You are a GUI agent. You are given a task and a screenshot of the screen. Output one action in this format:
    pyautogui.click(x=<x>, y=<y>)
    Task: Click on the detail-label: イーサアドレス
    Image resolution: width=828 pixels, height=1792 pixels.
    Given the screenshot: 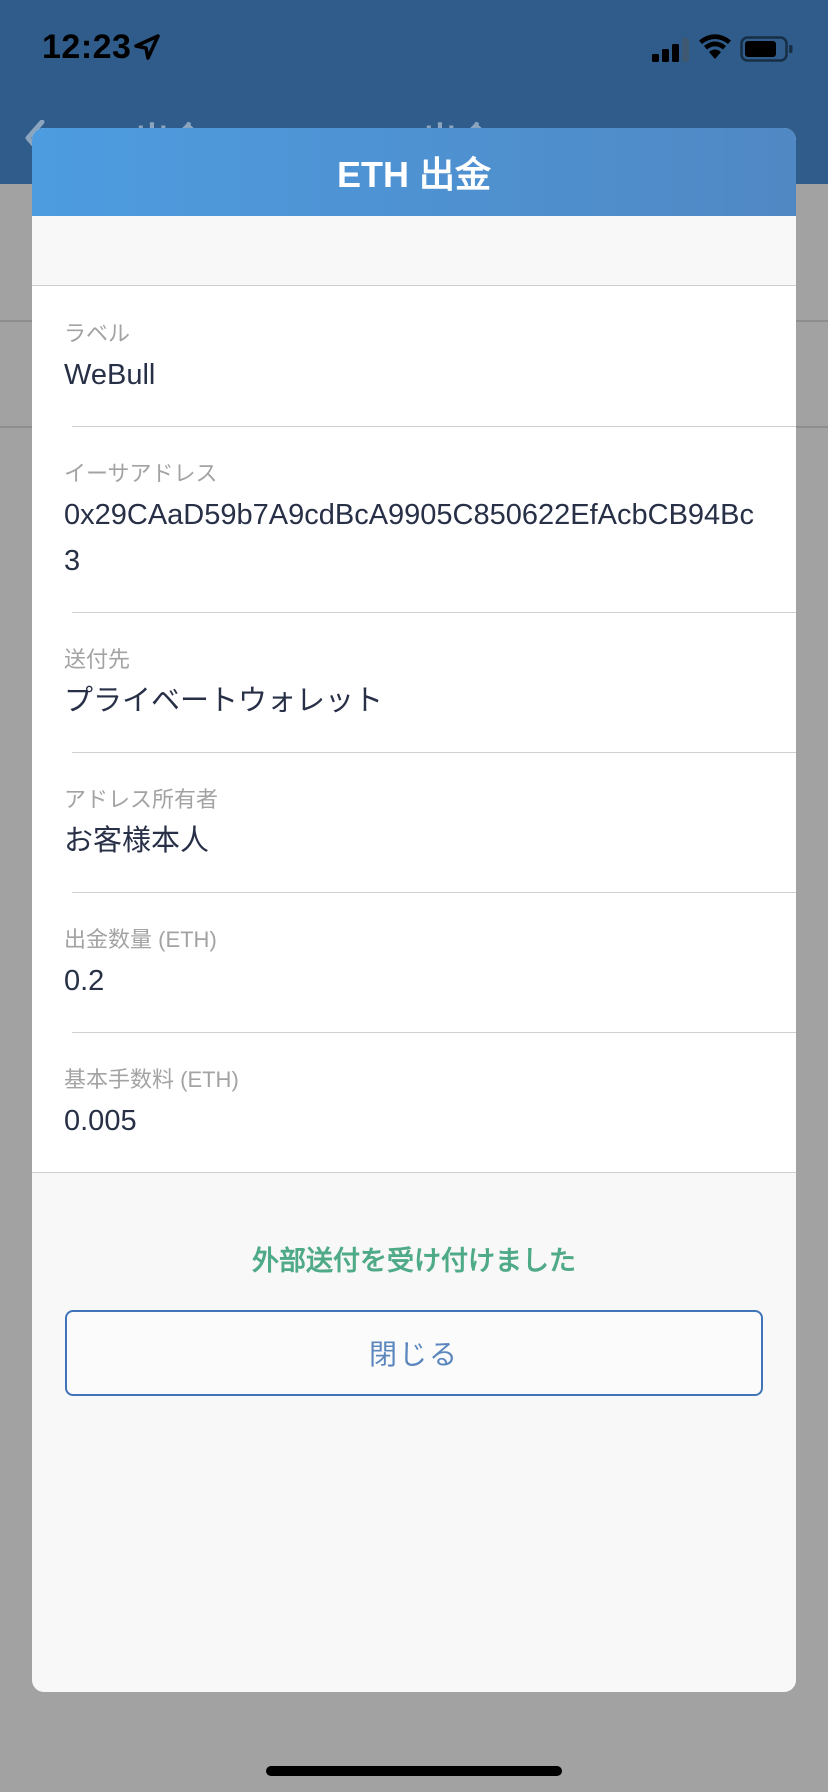 What is the action you would take?
    pyautogui.click(x=141, y=473)
    